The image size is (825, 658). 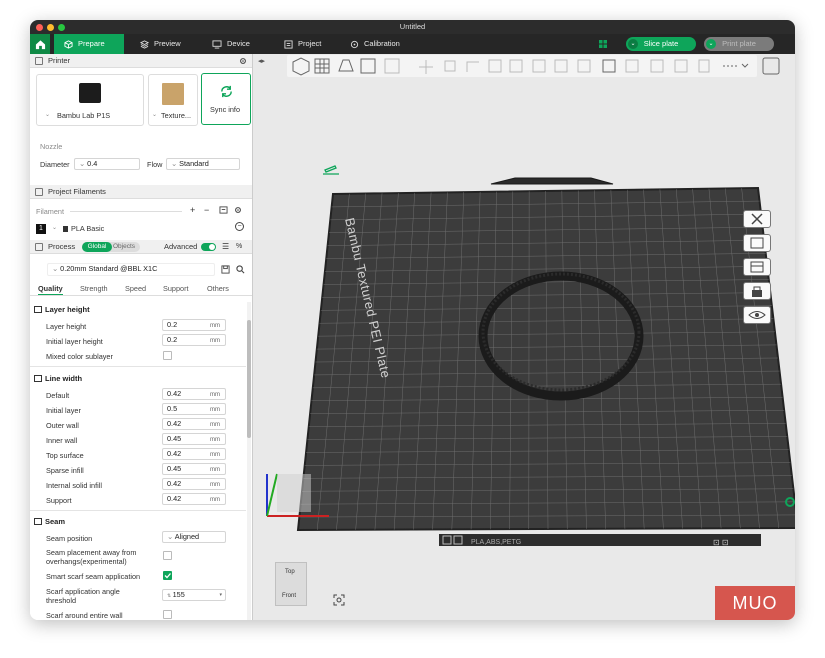 I want to click on tab-others: Others, so click(x=218, y=288).